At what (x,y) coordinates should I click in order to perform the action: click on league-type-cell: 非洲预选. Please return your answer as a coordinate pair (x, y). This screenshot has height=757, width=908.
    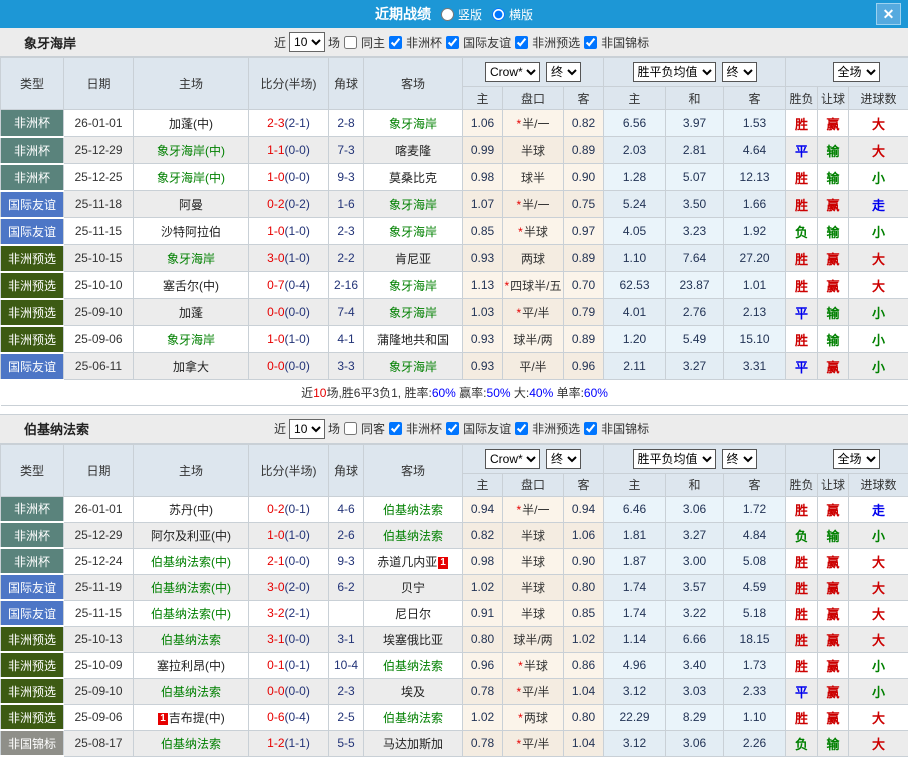
    Looking at the image, I should click on (32, 312).